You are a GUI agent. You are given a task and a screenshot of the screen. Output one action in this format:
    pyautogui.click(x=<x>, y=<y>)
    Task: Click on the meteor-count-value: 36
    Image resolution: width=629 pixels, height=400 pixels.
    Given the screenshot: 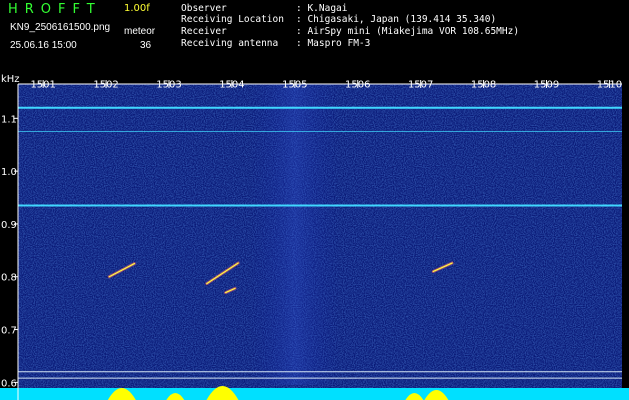 What is the action you would take?
    pyautogui.click(x=146, y=45)
    